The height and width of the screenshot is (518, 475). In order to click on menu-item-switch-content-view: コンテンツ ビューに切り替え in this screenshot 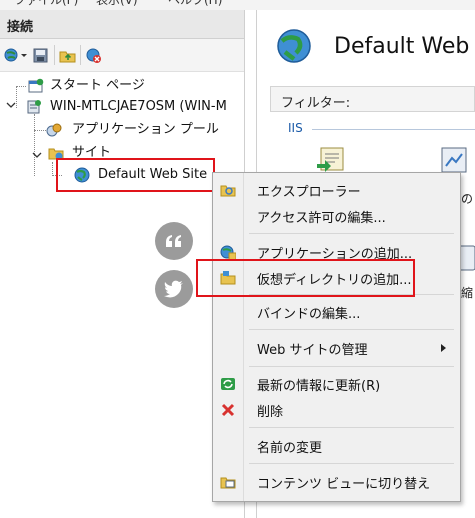, I will do `click(336, 482)`.